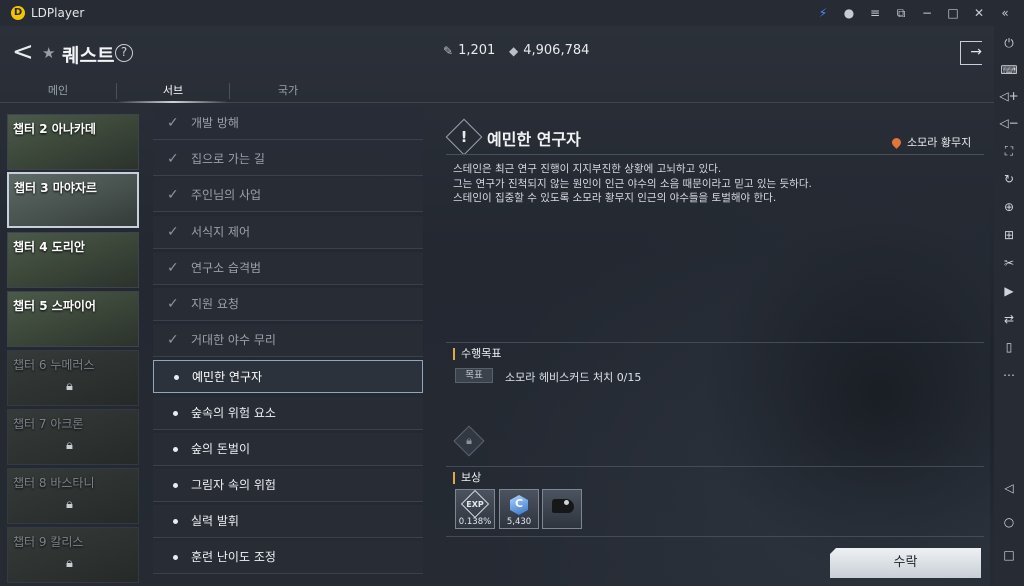  Describe the element at coordinates (573, 377) in the screenshot. I see `objective-text: 소모라 헤비스커드 처치 0/15` at that location.